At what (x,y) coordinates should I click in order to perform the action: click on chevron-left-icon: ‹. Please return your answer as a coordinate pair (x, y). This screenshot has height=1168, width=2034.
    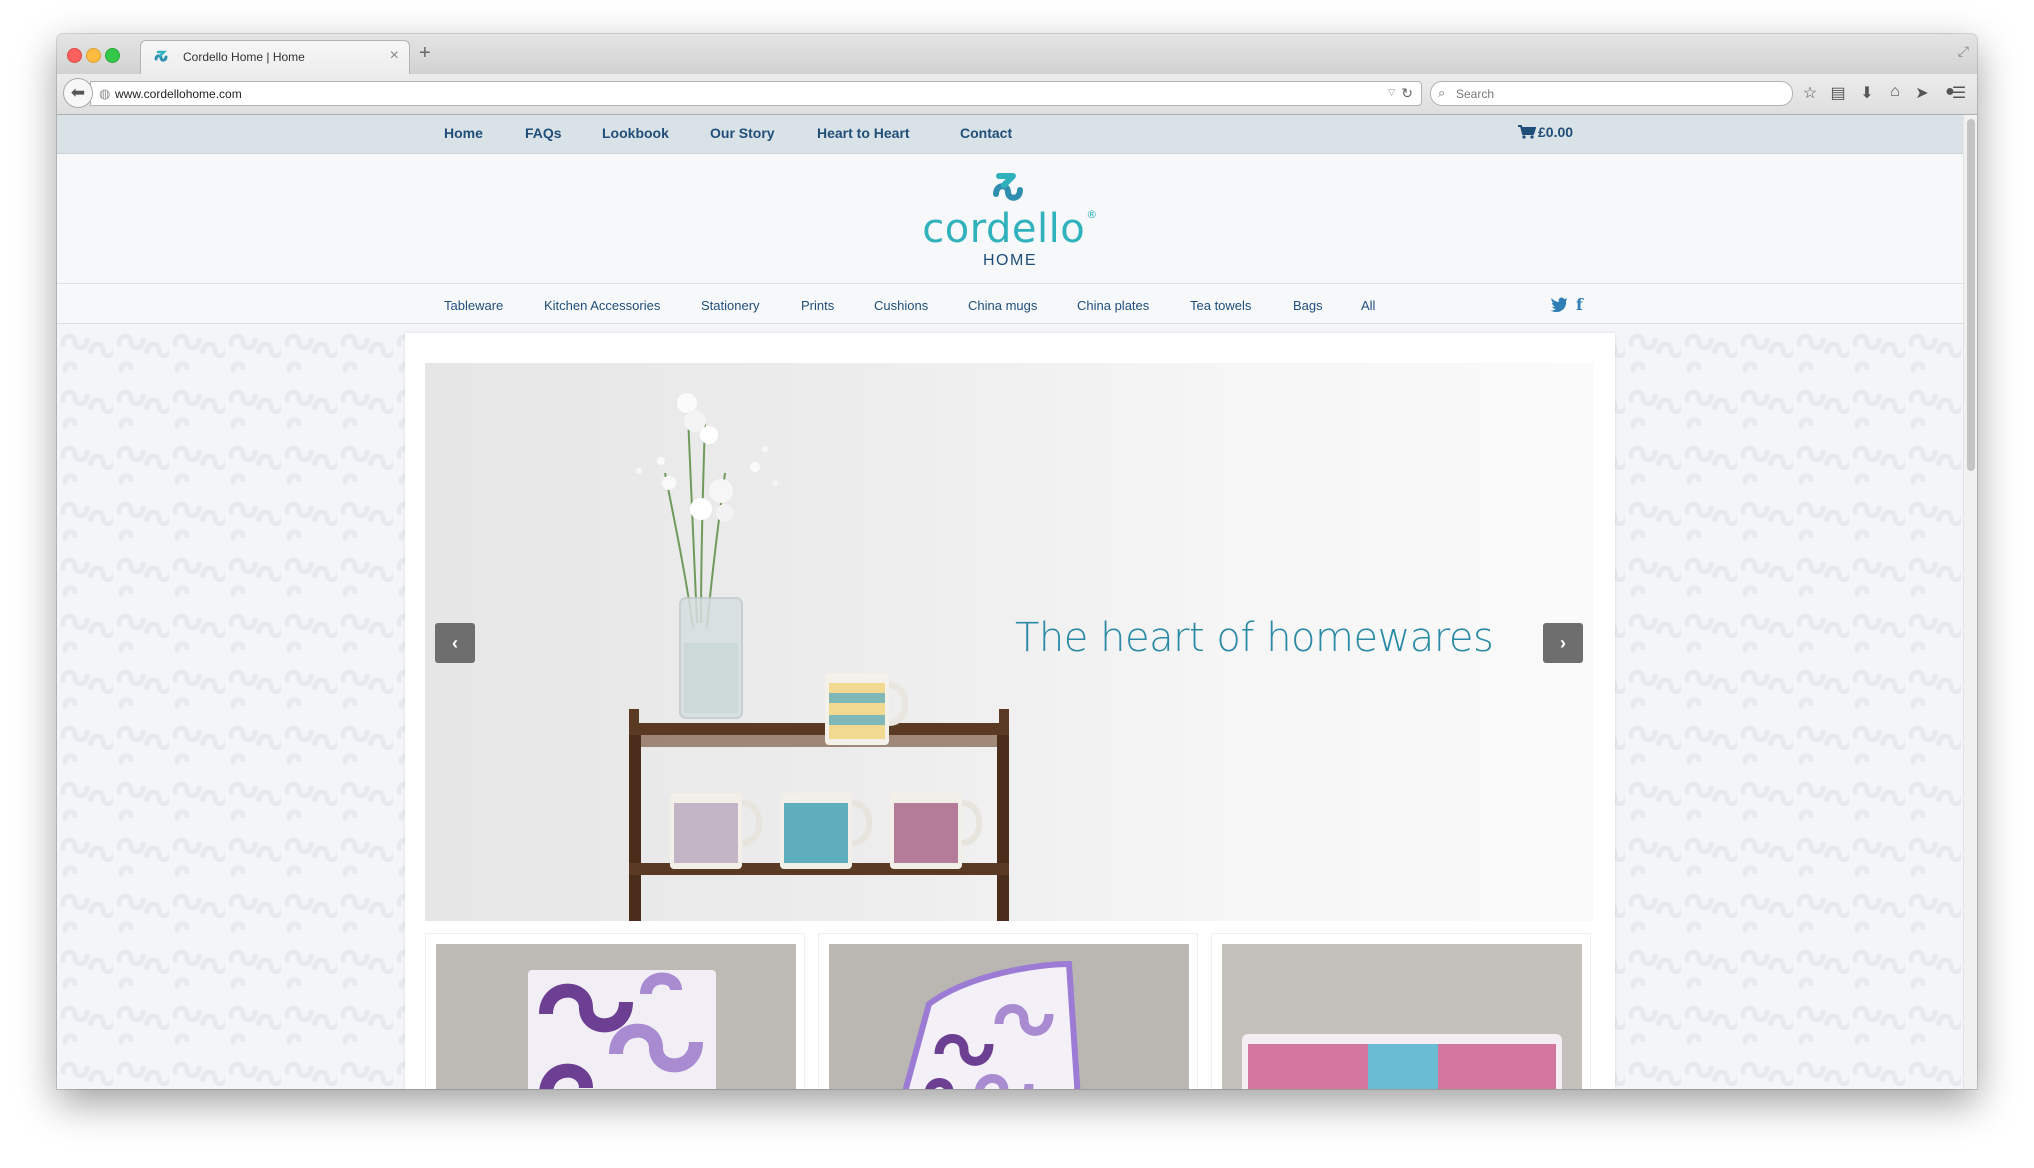
    Looking at the image, I should click on (455, 642).